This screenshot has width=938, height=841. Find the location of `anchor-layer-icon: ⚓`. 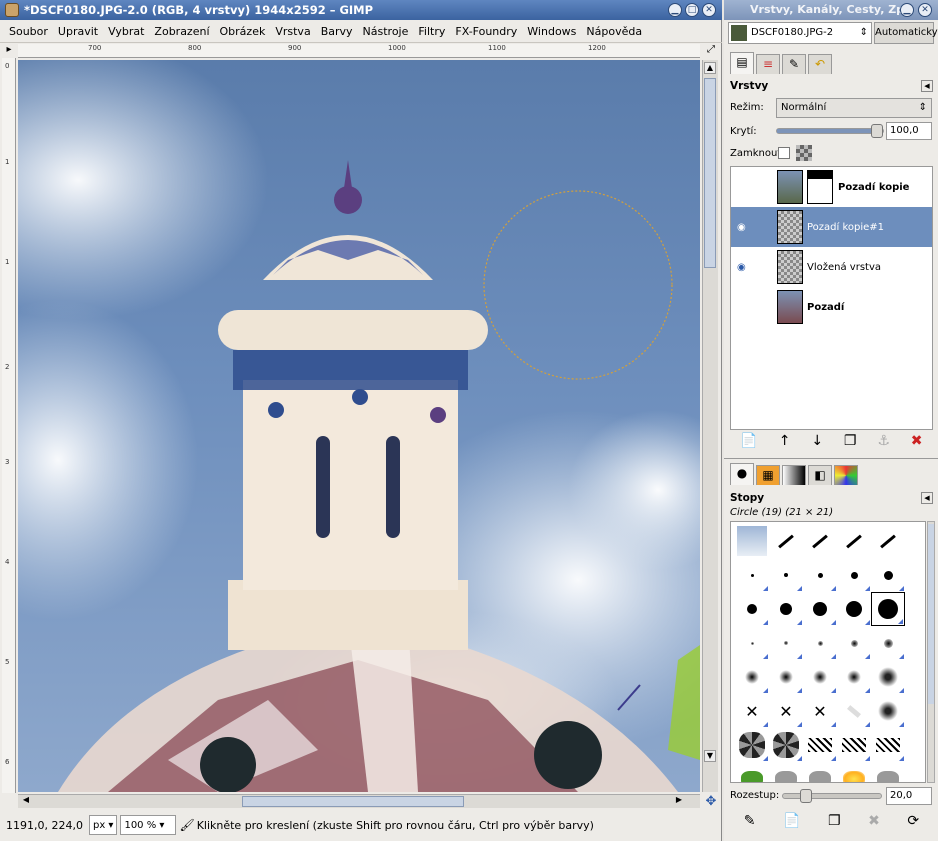

anchor-layer-icon: ⚓ is located at coordinates (883, 441).